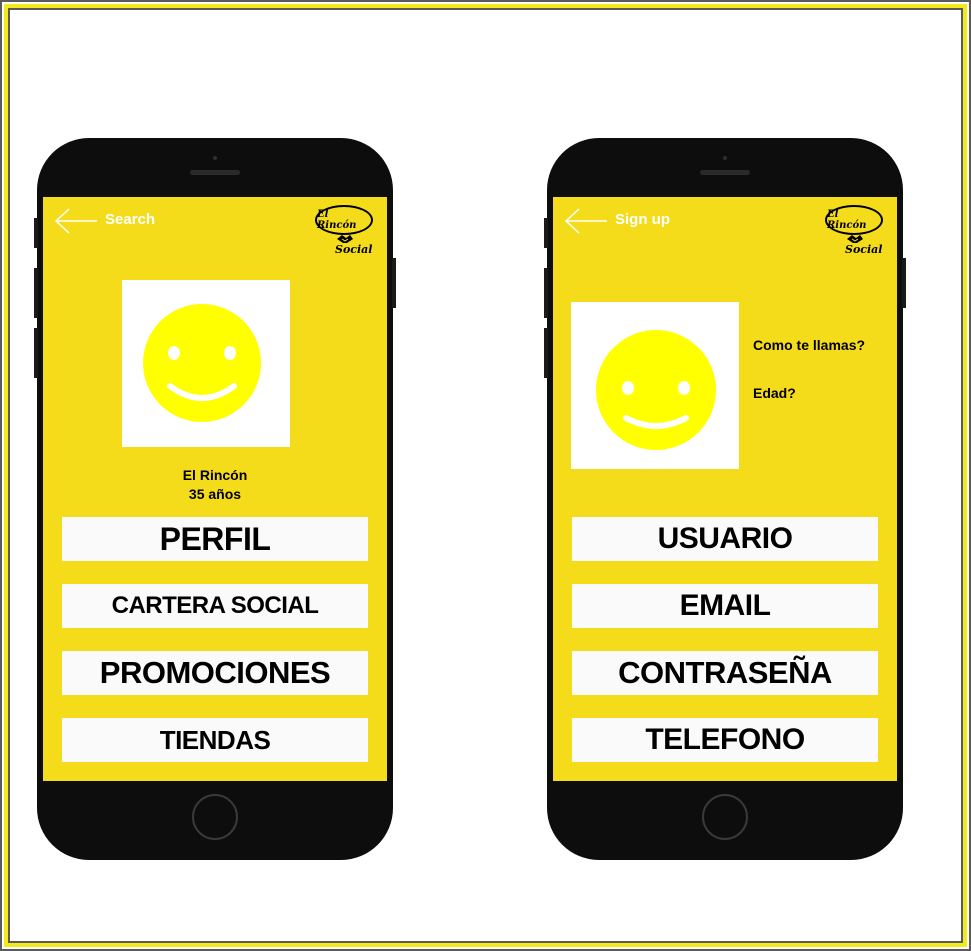 The height and width of the screenshot is (951, 971). Describe the element at coordinates (215, 475) in the screenshot. I see `profile-name: El Rincón` at that location.